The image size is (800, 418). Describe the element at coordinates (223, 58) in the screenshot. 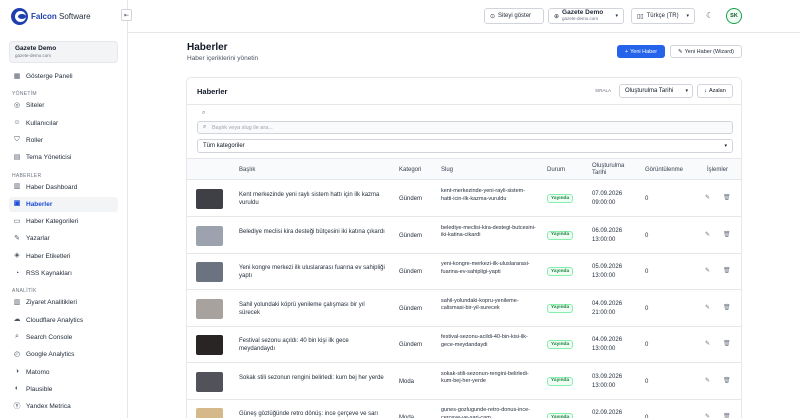

I see `page-subtitle: Haber içeriklerini yönetin` at that location.